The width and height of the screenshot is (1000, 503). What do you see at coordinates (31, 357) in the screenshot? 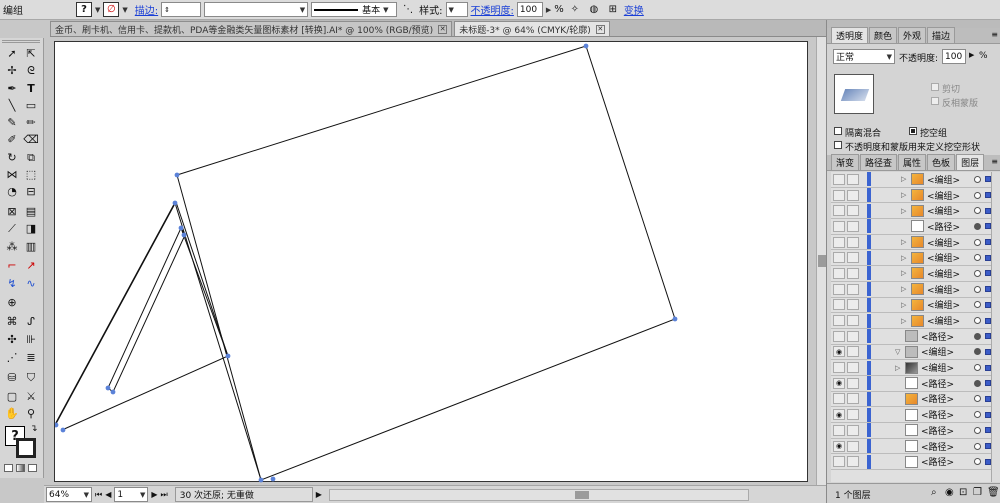
I see `list-tool-icon: ≣` at bounding box center [31, 357].